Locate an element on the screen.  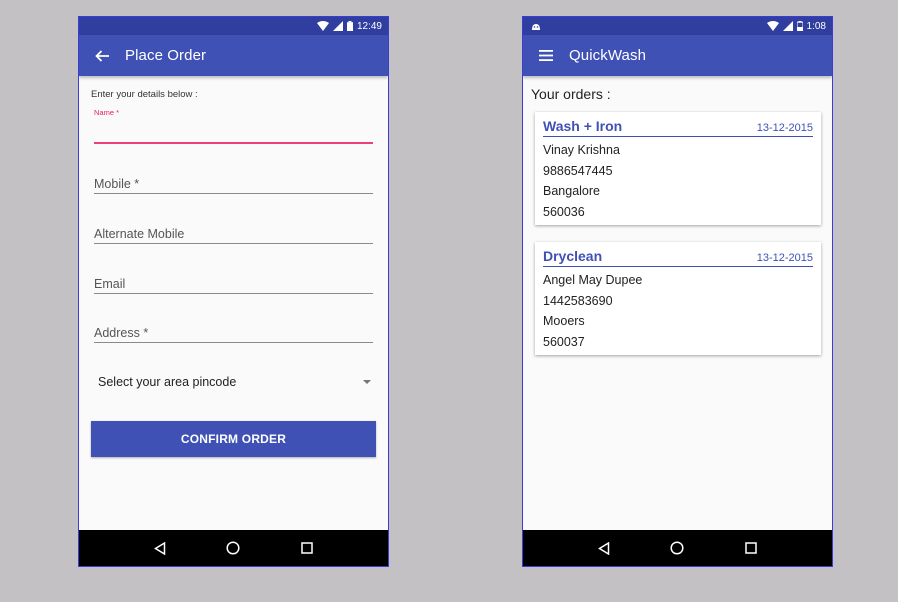
order-pincode: 560037 is located at coordinates (564, 341).